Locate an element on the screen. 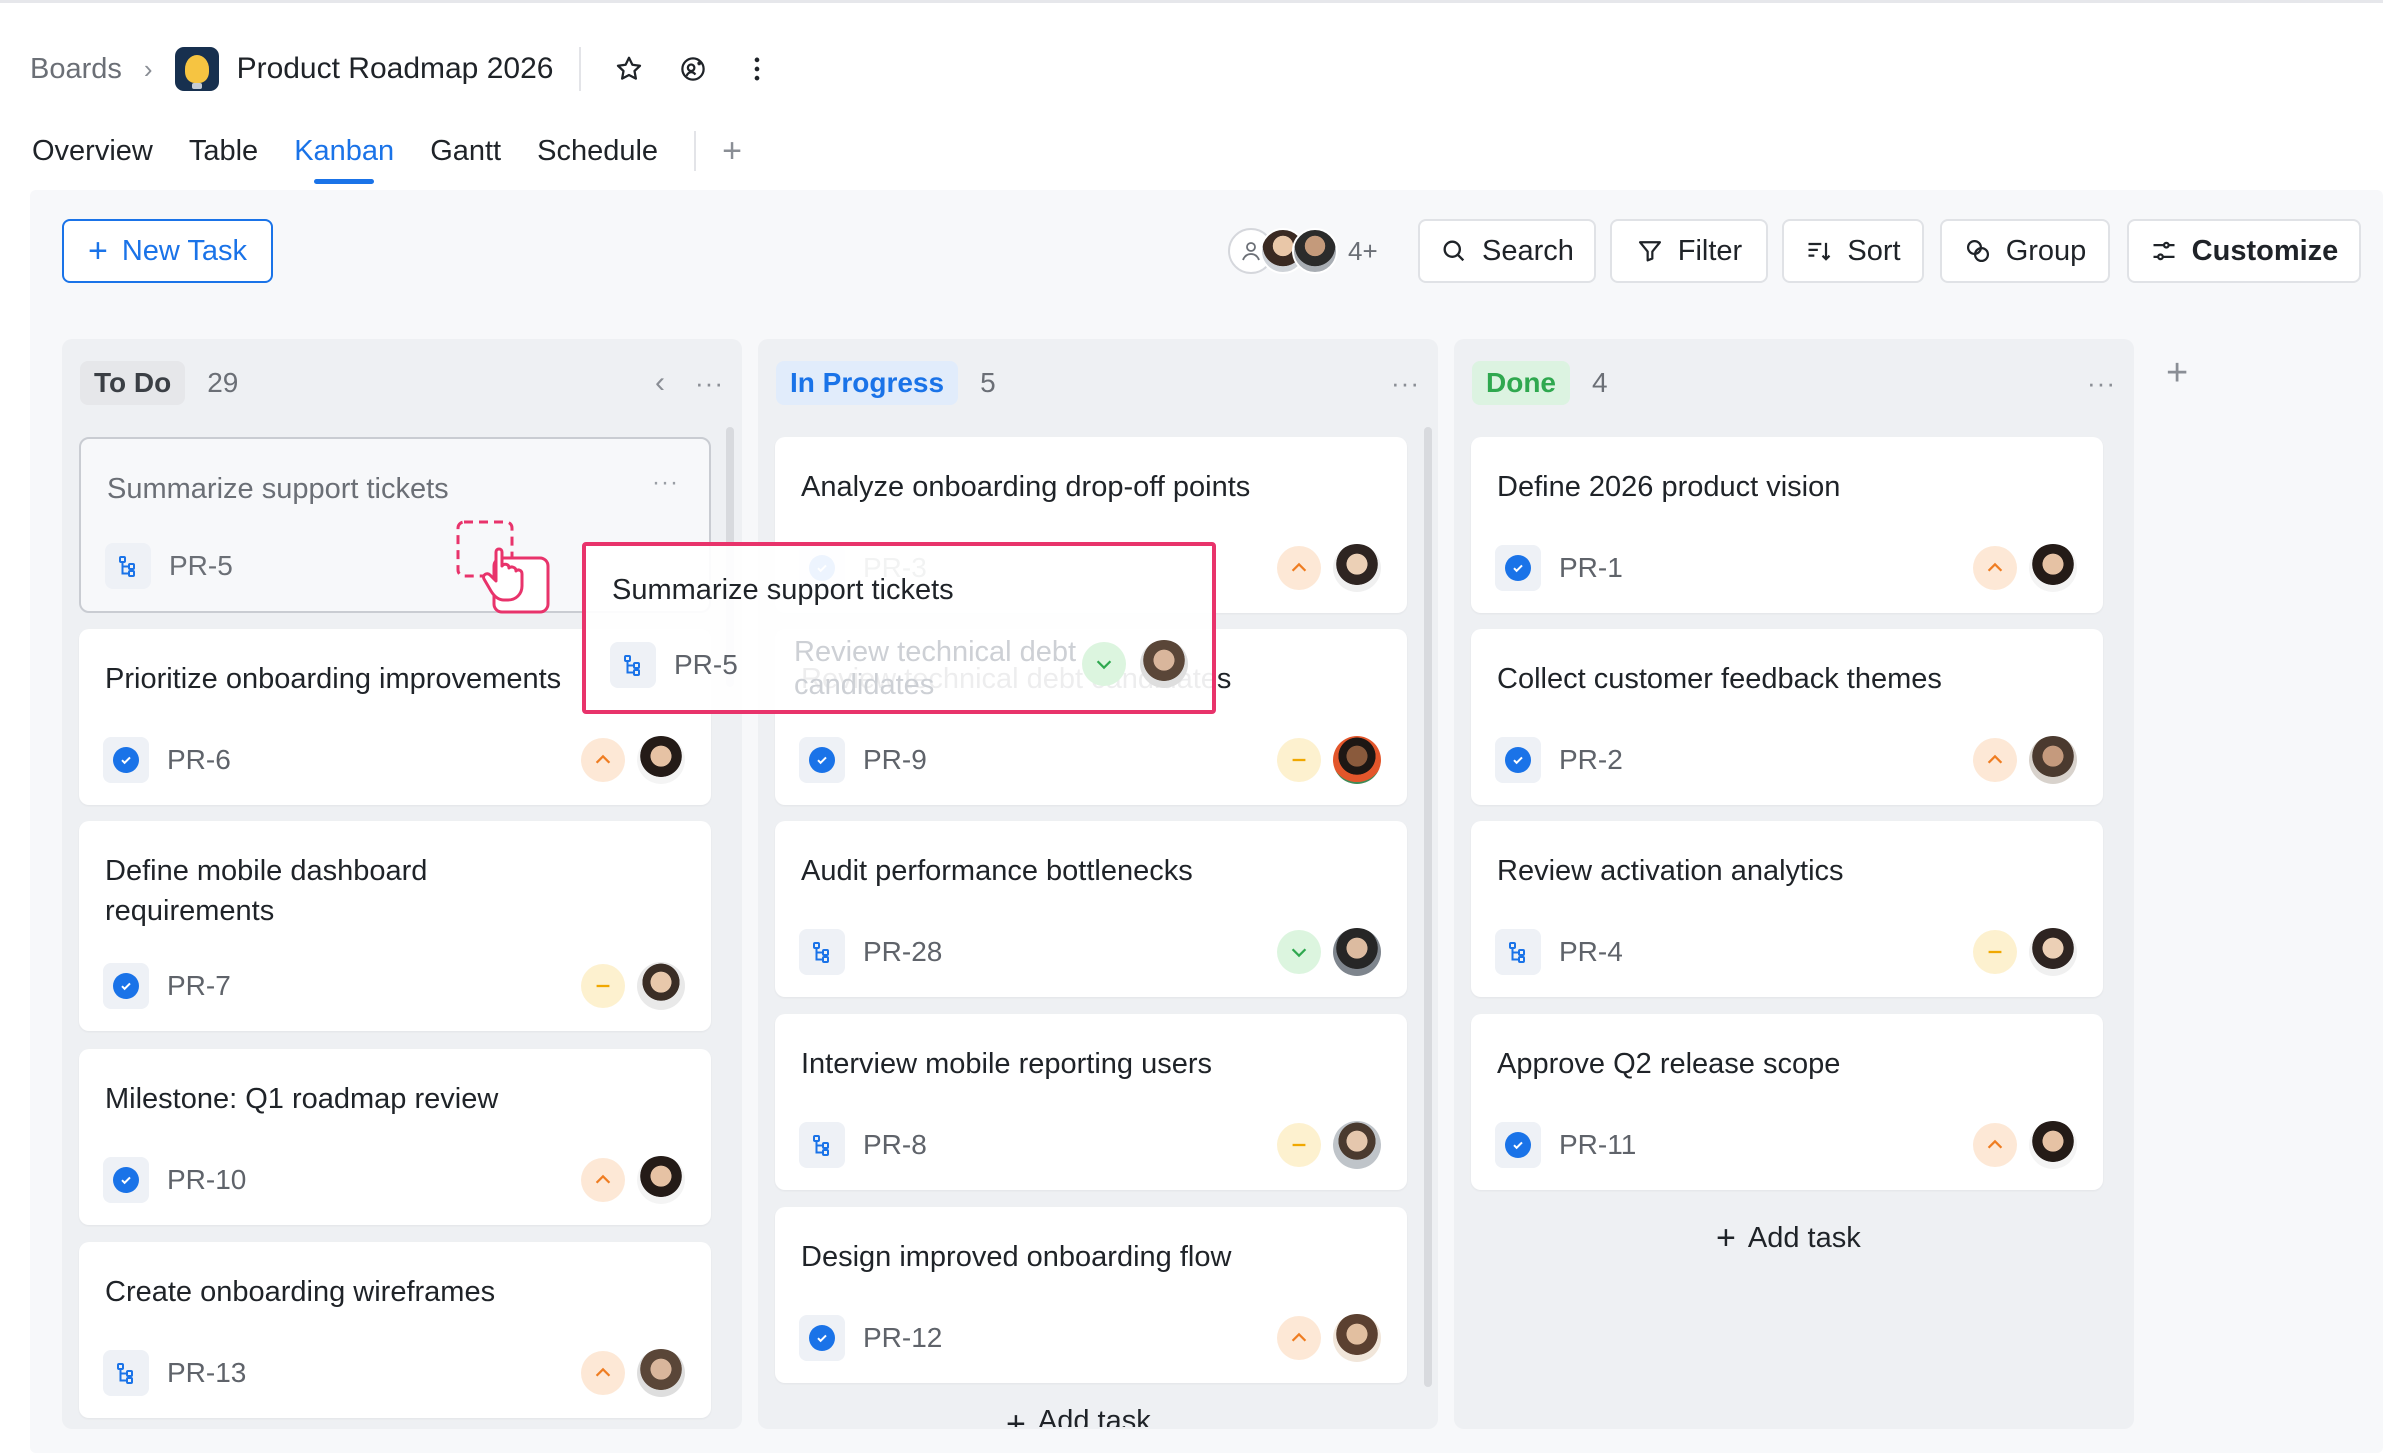  task-card: Create onboarding wireframes PR-13 is located at coordinates (395, 1330).